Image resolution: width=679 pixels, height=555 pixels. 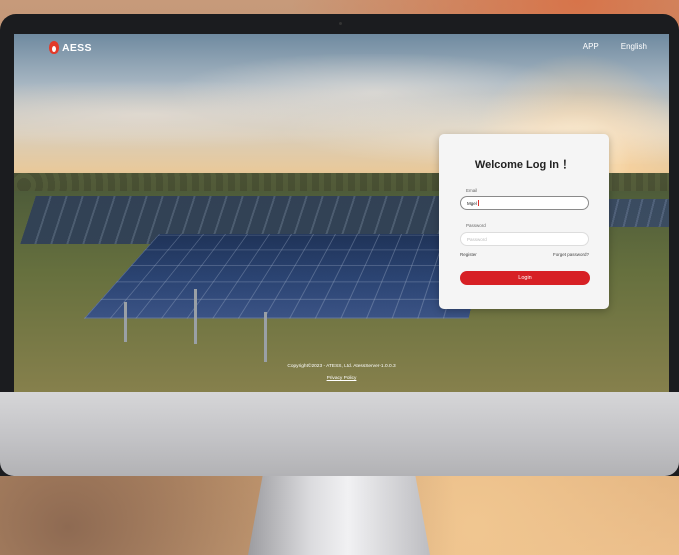 I want to click on text-cursor, so click(x=478, y=203).